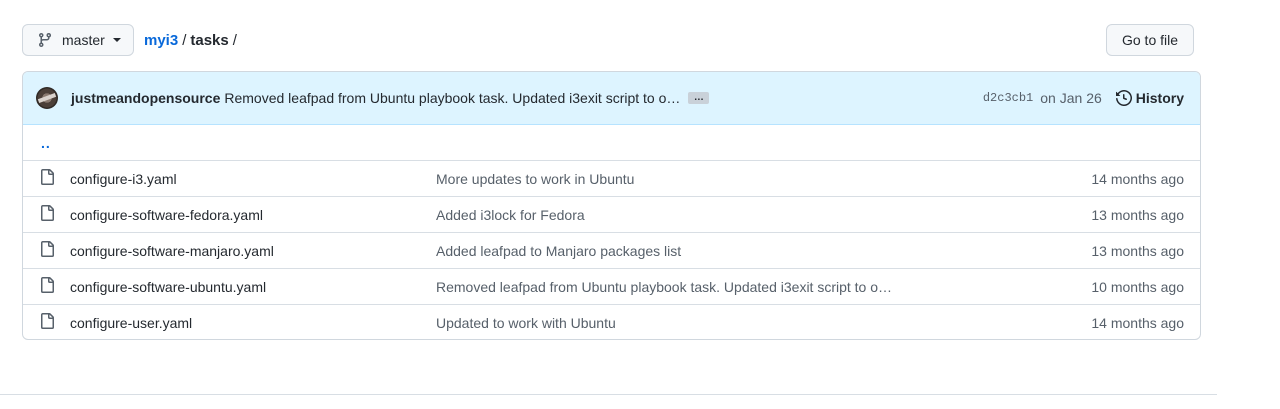 Image resolution: width=1280 pixels, height=409 pixels. What do you see at coordinates (209, 40) in the screenshot?
I see `breadcrumb-current-dir: tasks` at bounding box center [209, 40].